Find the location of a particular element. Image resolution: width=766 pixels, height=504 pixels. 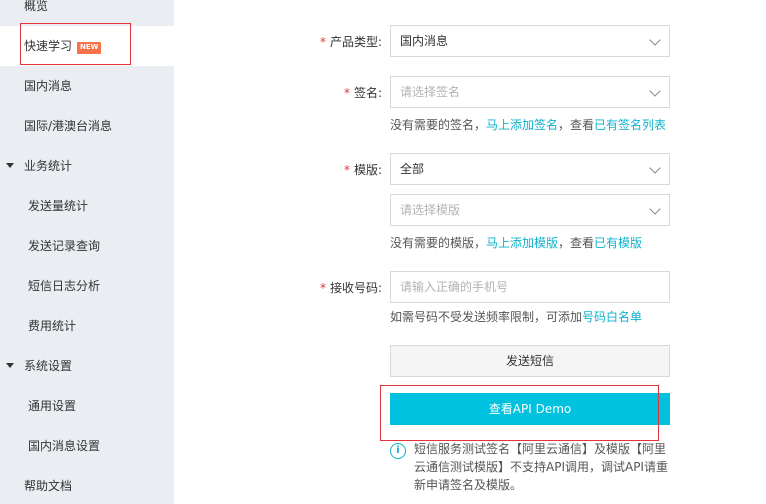

whitelist-link: 号码白名单 is located at coordinates (612, 317).